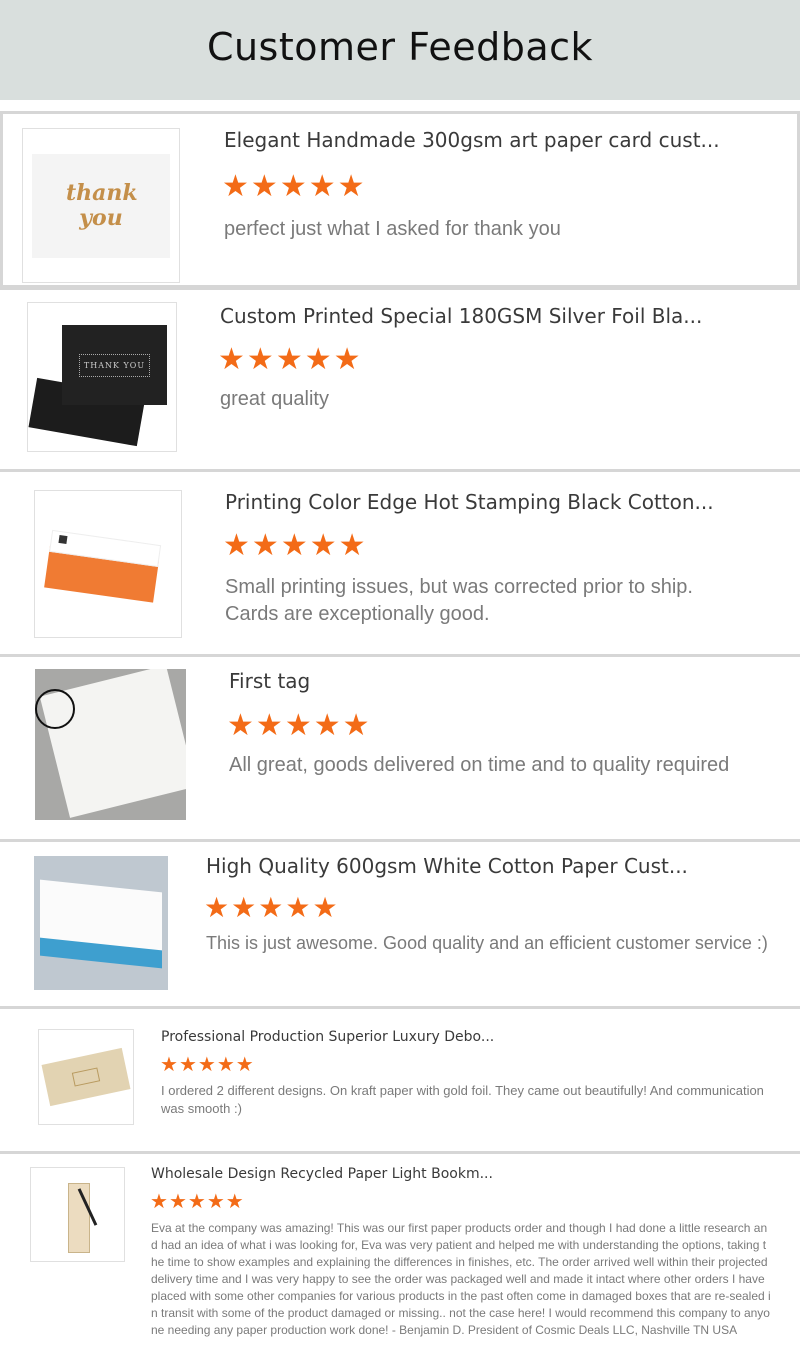  What do you see at coordinates (269, 681) in the screenshot?
I see `product-title: First tag` at bounding box center [269, 681].